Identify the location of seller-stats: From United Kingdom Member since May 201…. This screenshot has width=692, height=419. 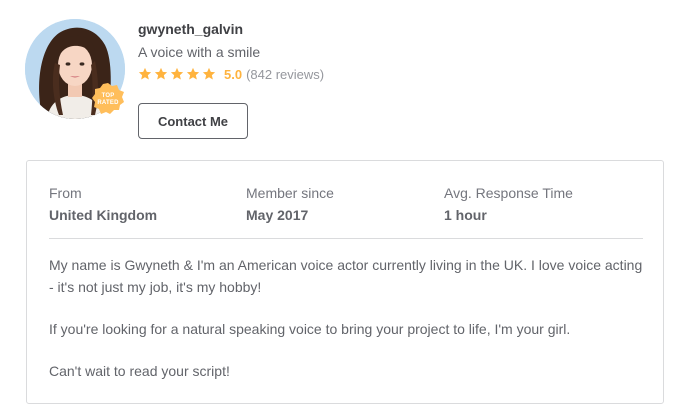
(346, 205).